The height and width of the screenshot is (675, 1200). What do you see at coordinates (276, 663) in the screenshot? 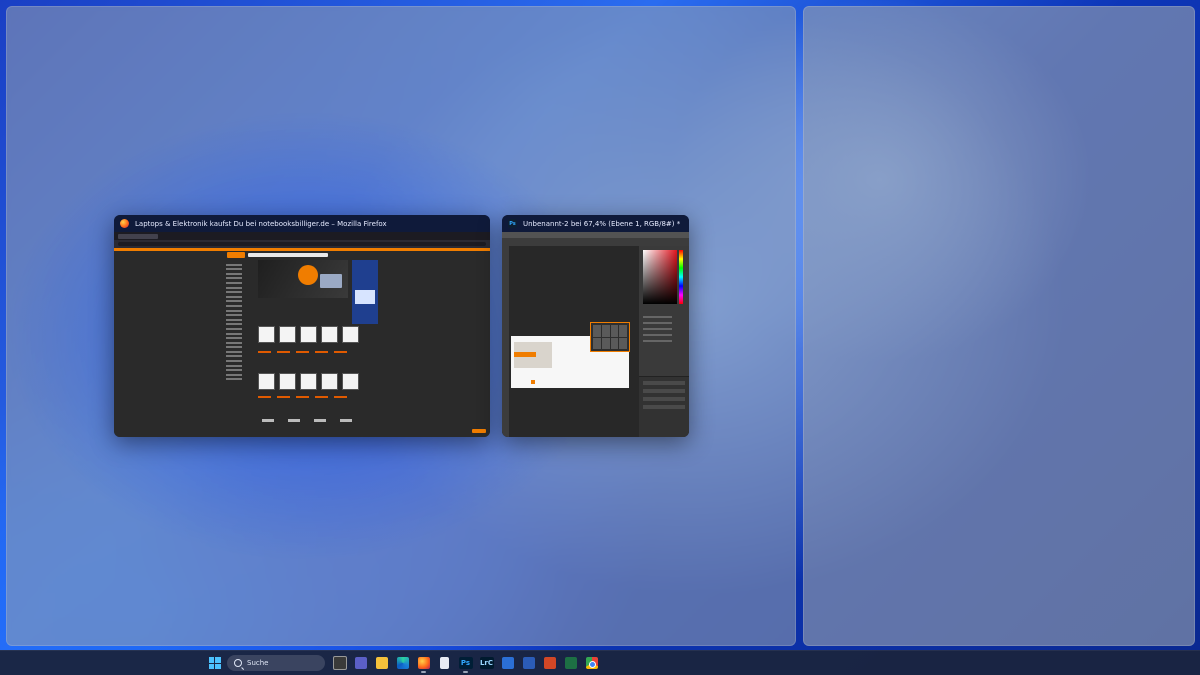
I see `taskbar-search: Suche` at bounding box center [276, 663].